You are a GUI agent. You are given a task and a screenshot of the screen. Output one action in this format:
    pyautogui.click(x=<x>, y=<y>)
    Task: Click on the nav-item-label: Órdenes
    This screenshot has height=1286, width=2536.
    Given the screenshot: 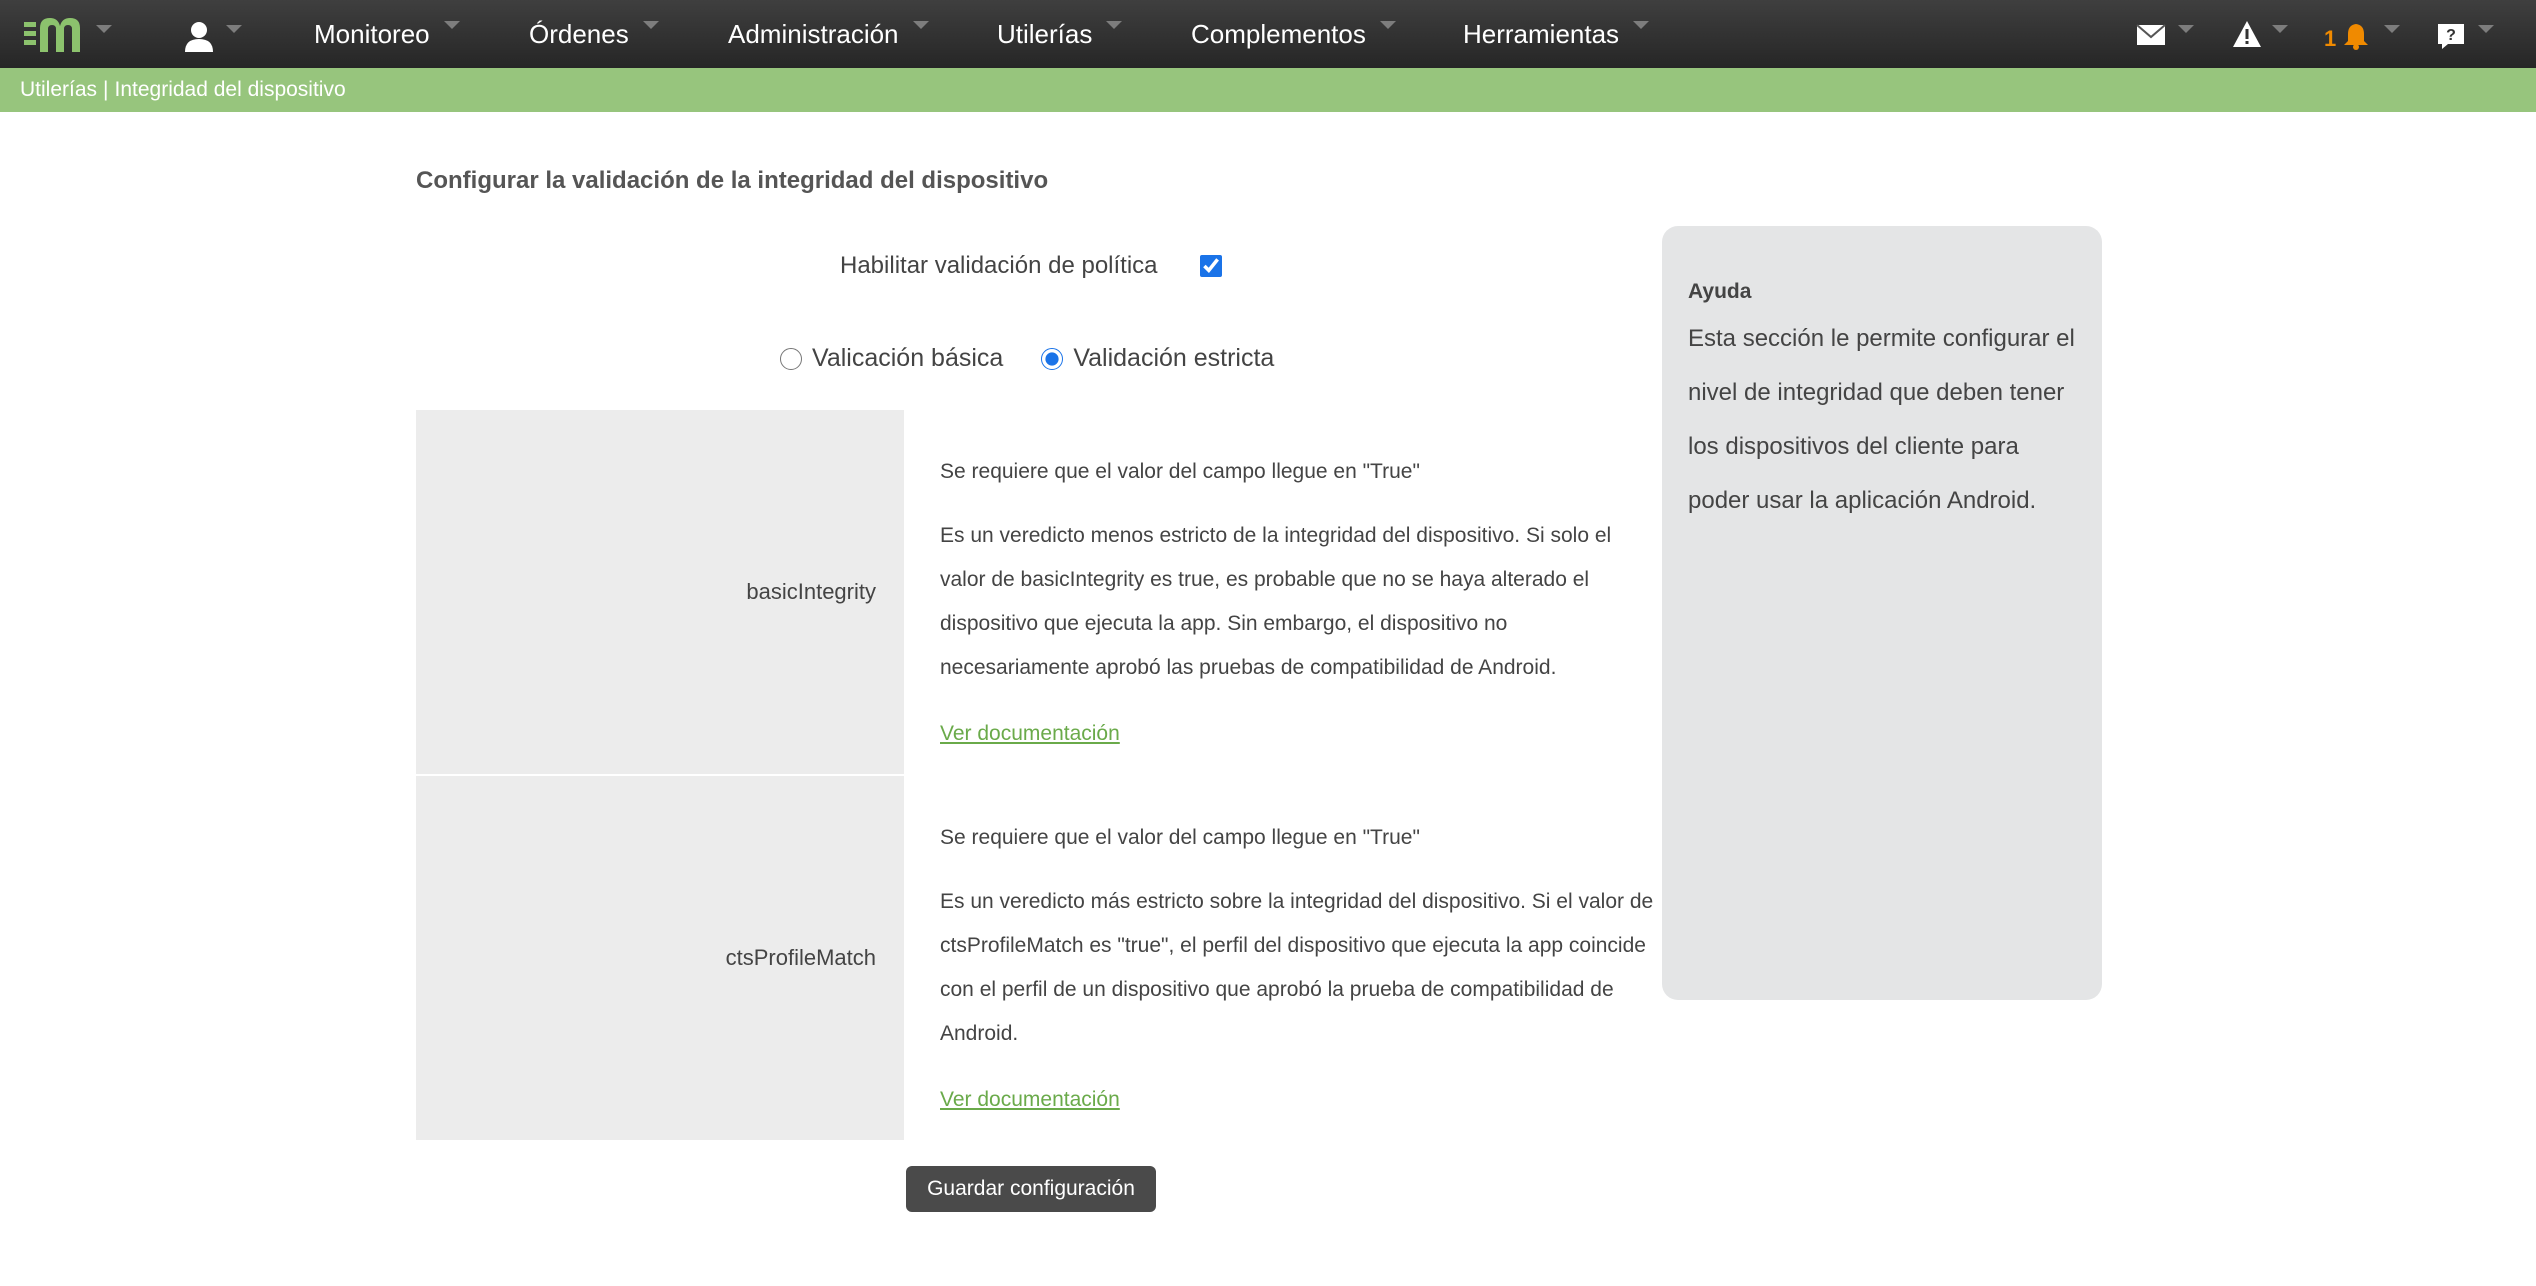 What is the action you would take?
    pyautogui.click(x=579, y=34)
    